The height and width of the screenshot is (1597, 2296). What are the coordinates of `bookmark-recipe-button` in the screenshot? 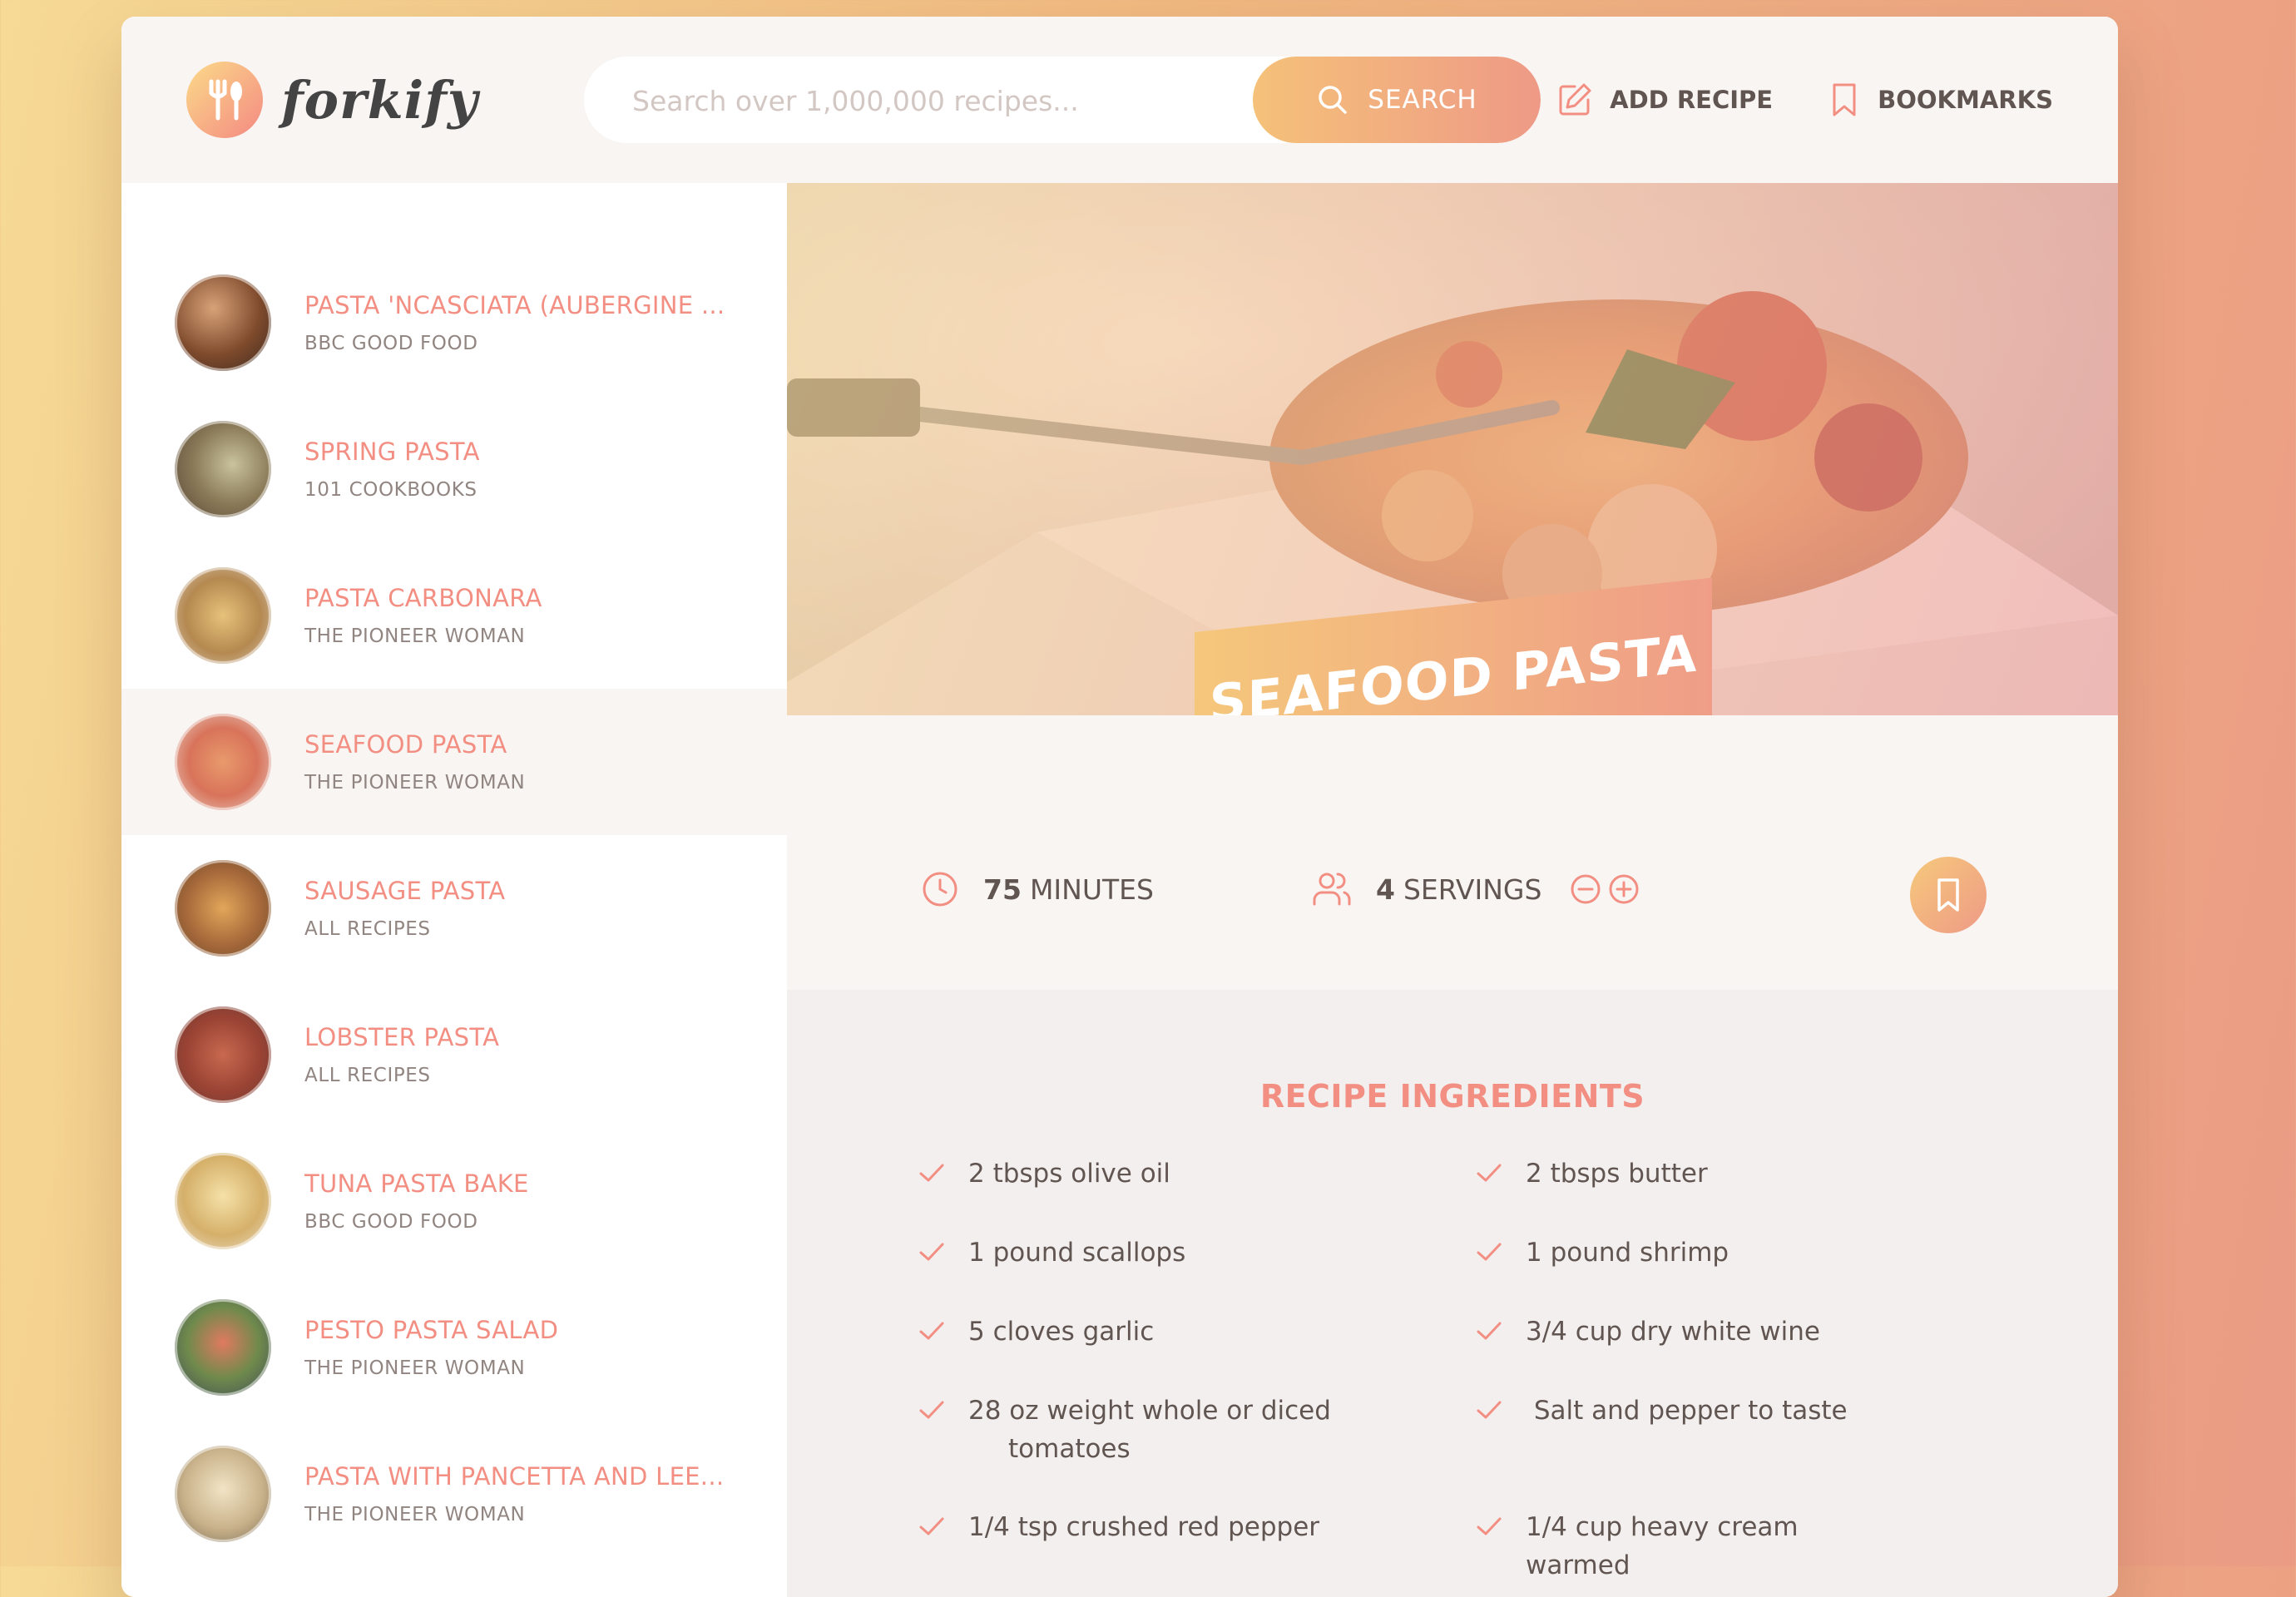 It's located at (1948, 895).